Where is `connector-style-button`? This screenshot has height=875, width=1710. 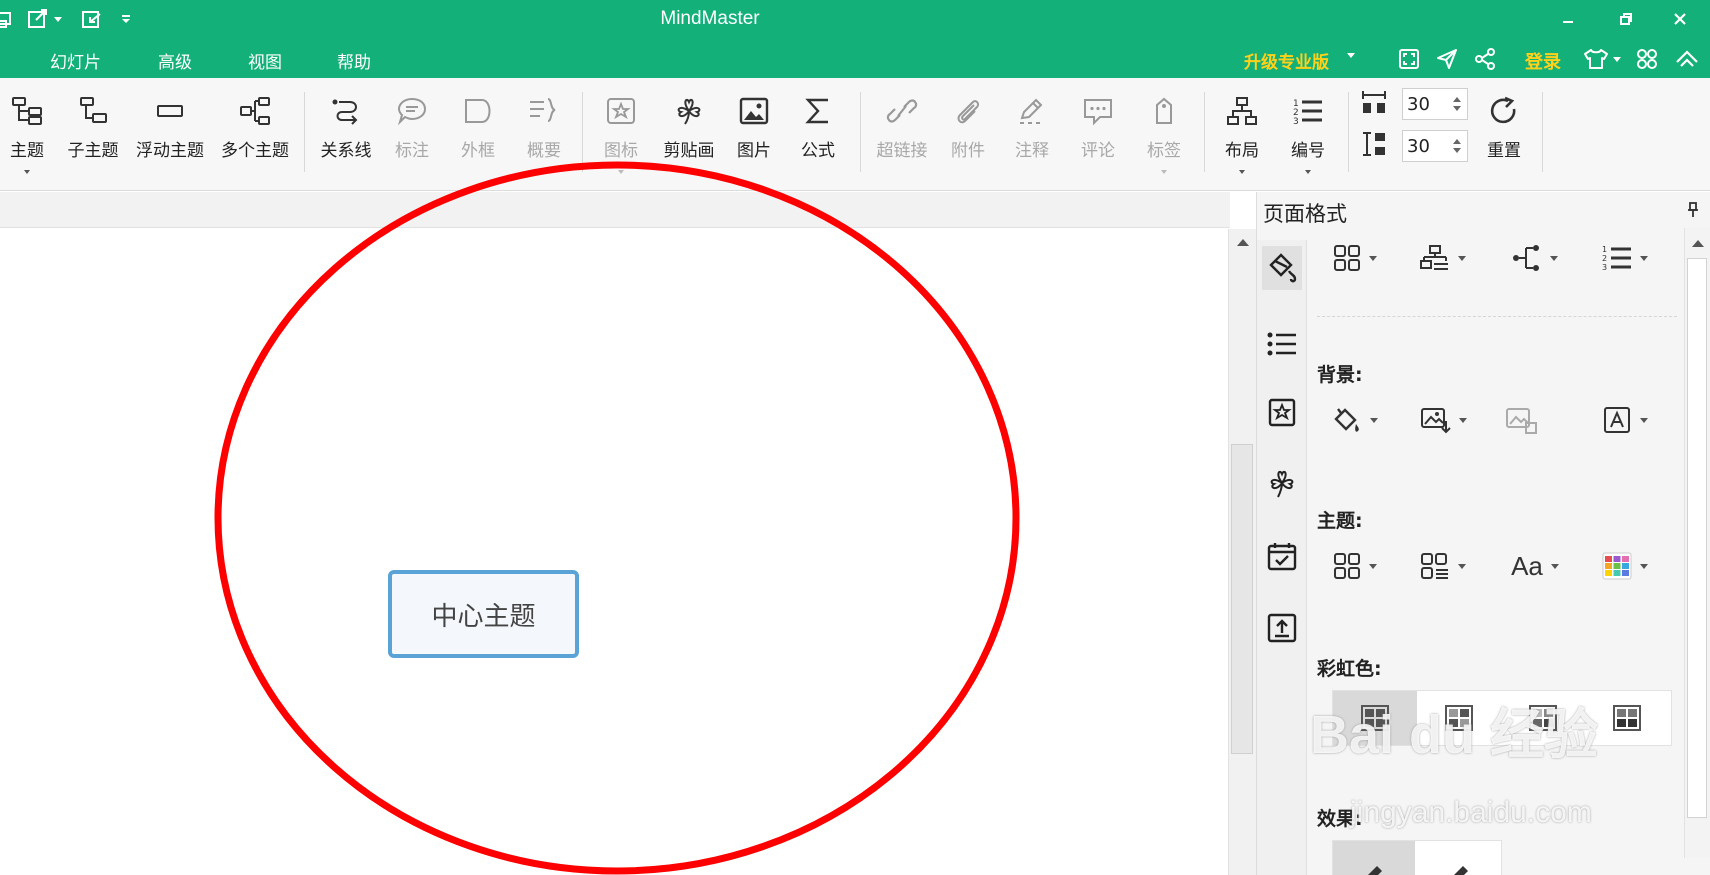
connector-style-button is located at coordinates (1535, 258).